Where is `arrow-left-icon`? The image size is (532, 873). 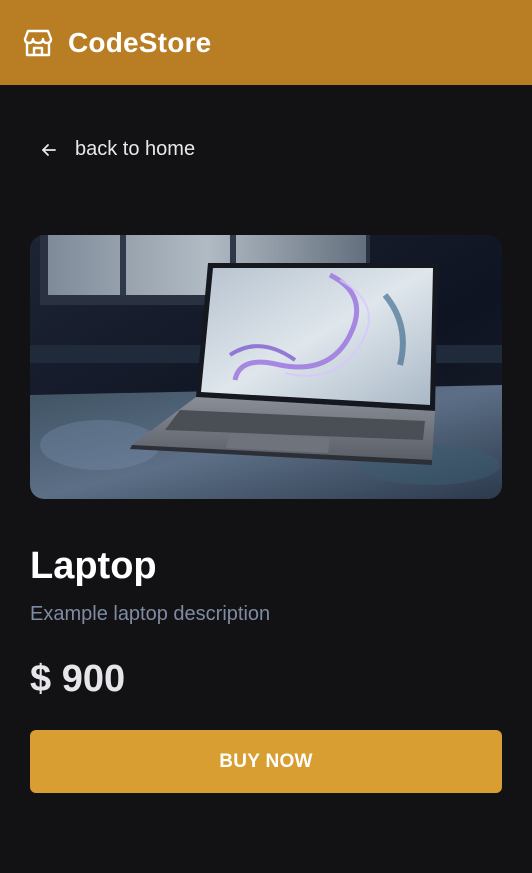
arrow-left-icon is located at coordinates (49, 150).